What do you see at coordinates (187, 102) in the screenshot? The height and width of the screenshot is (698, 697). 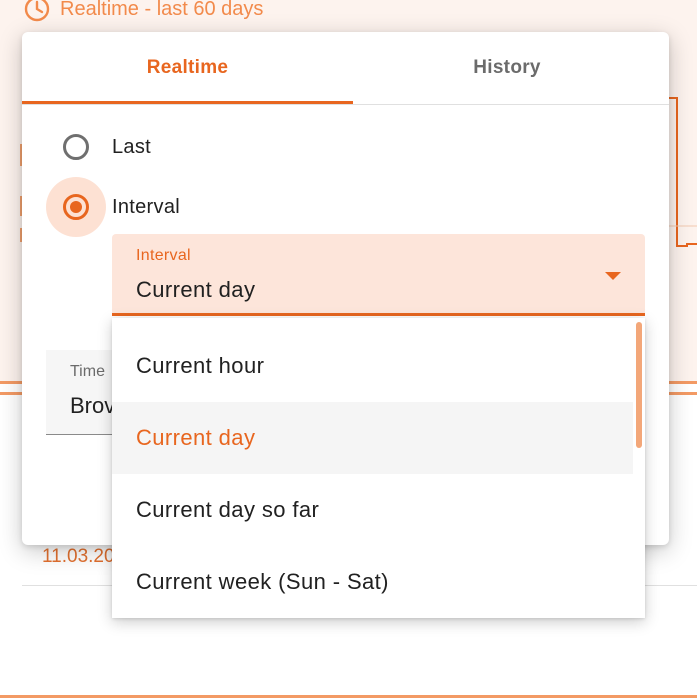 I see `active-tab-indicator` at bounding box center [187, 102].